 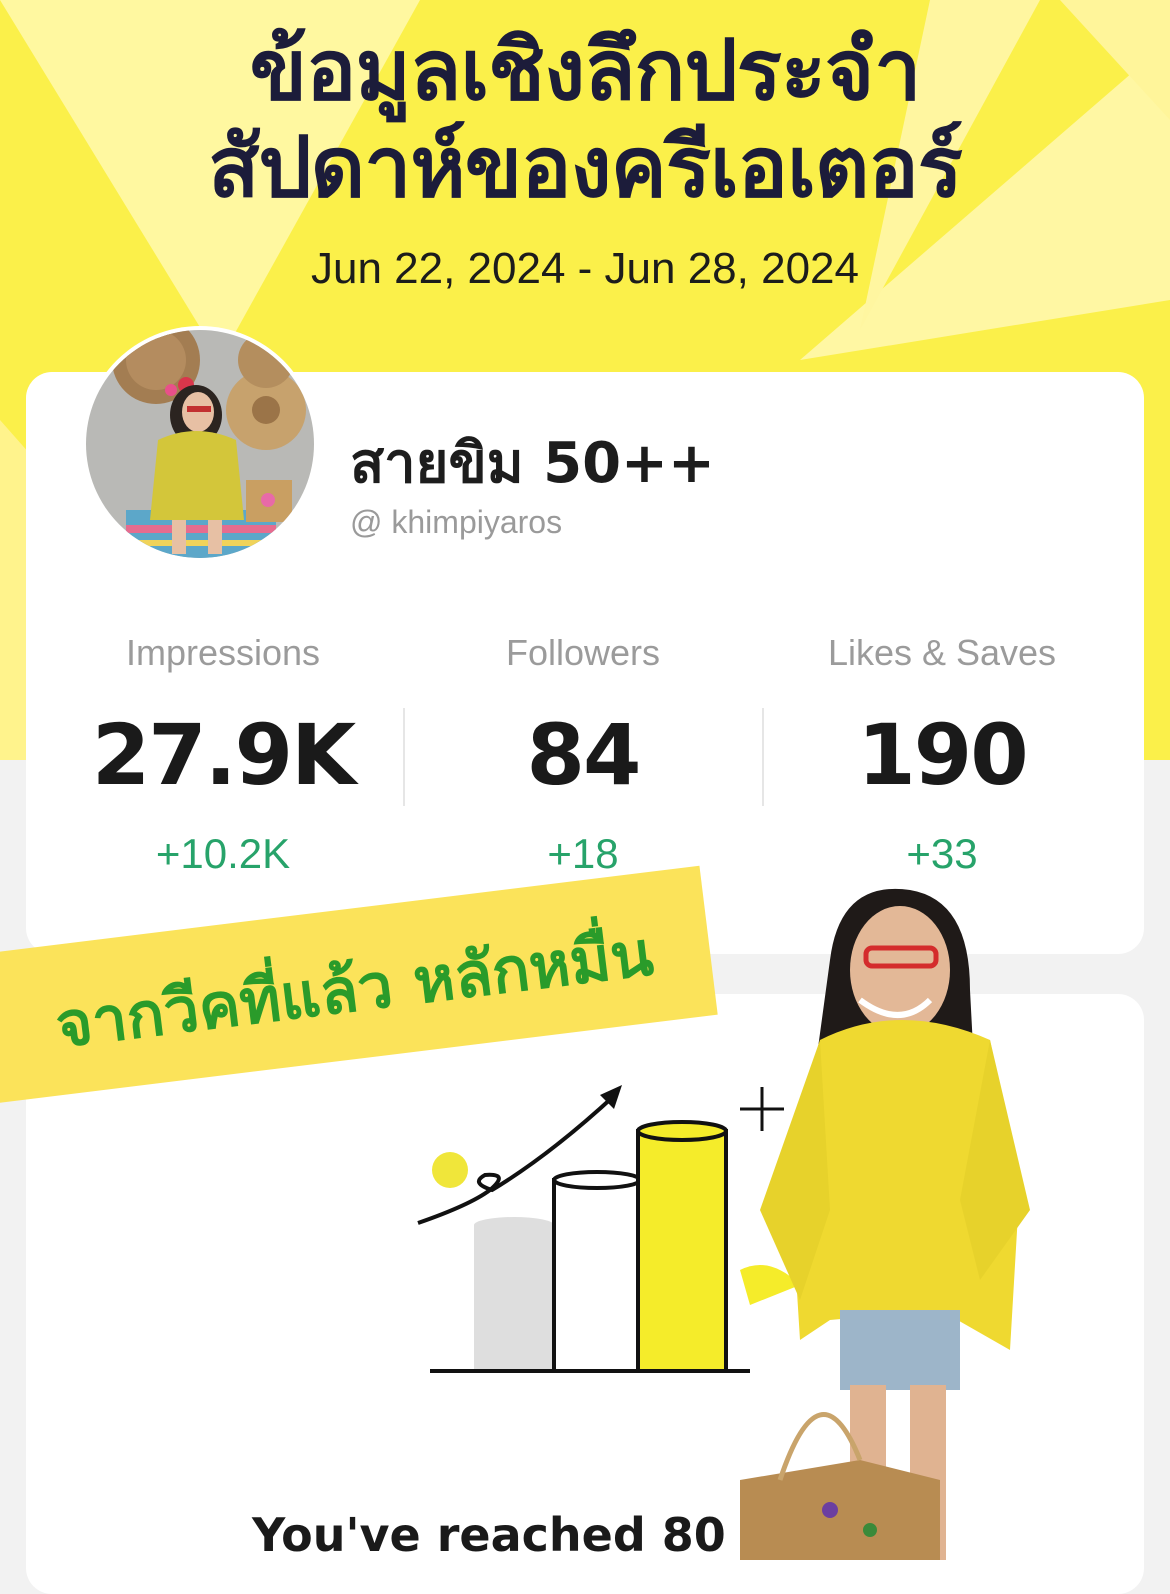 I want to click on stat-value: 190, so click(x=942, y=755).